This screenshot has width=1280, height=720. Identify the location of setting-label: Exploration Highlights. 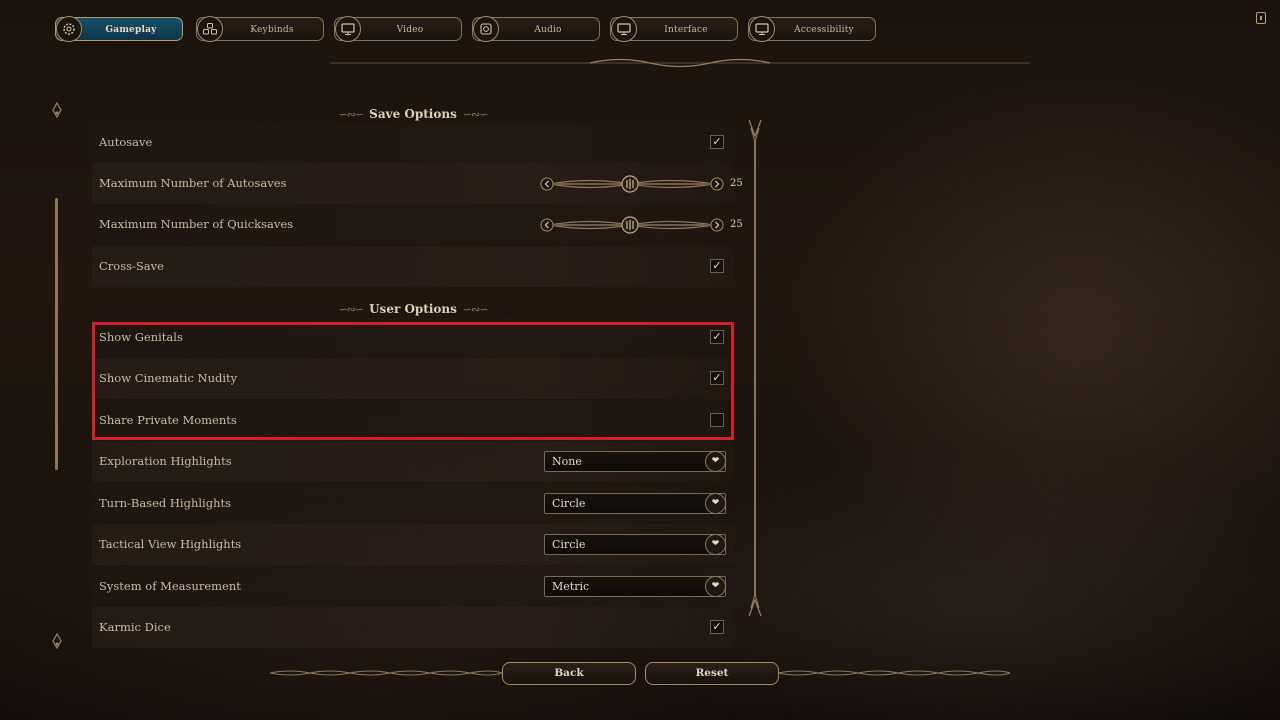
(165, 461).